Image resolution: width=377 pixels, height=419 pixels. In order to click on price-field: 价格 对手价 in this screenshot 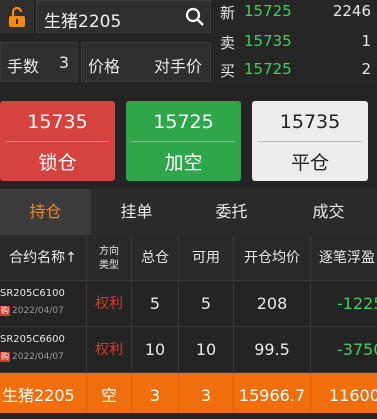, I will do `click(146, 62)`.